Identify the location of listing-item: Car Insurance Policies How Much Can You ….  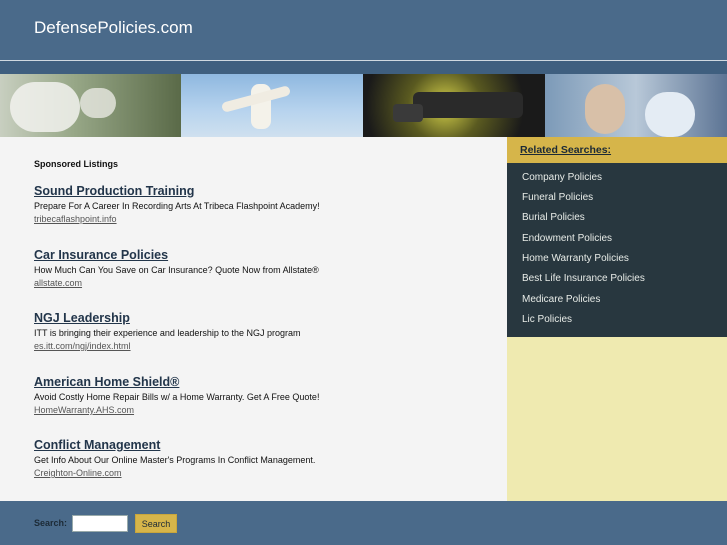
(264, 268).